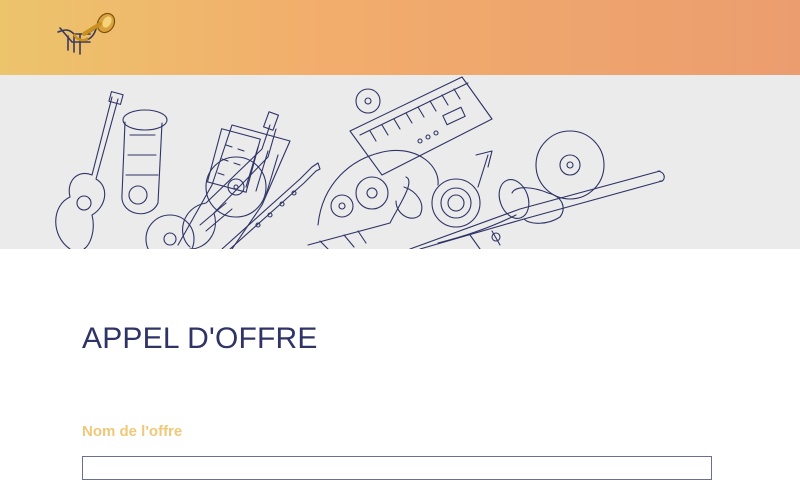 The image size is (800, 500). What do you see at coordinates (86, 36) in the screenshot?
I see `trumpet-logo-icon` at bounding box center [86, 36].